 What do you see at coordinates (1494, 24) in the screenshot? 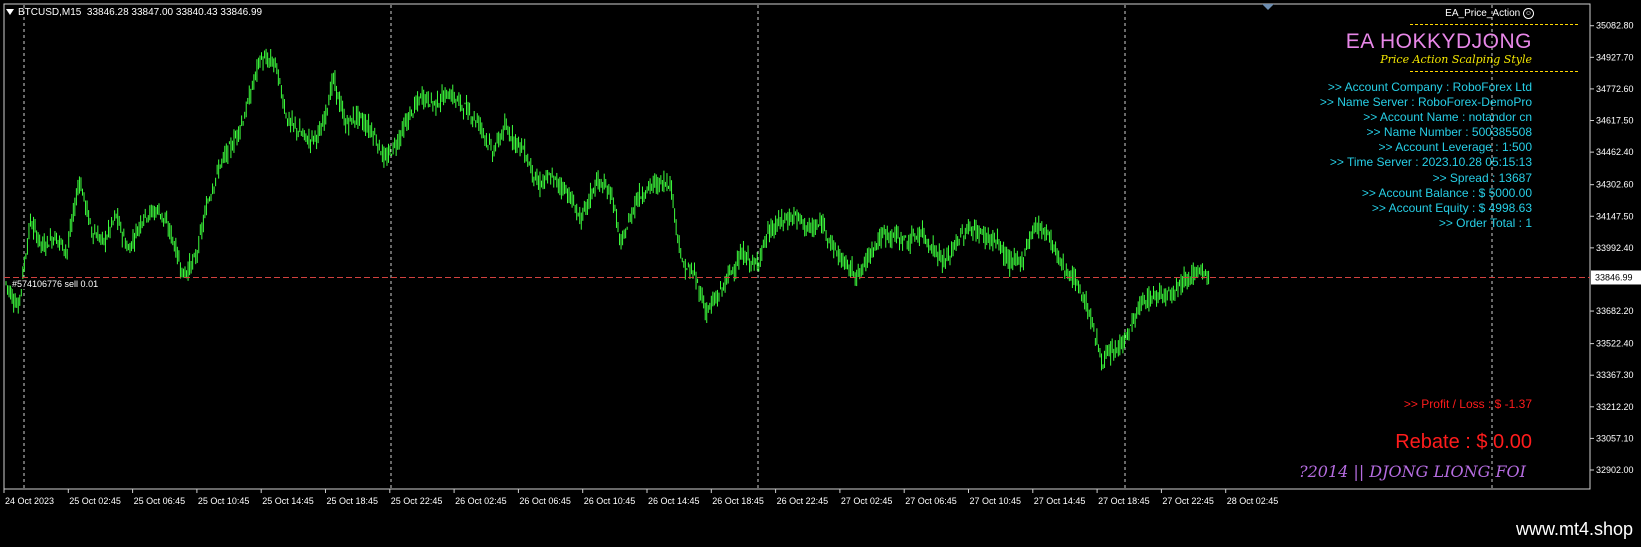
I see `panel-divider-top` at bounding box center [1494, 24].